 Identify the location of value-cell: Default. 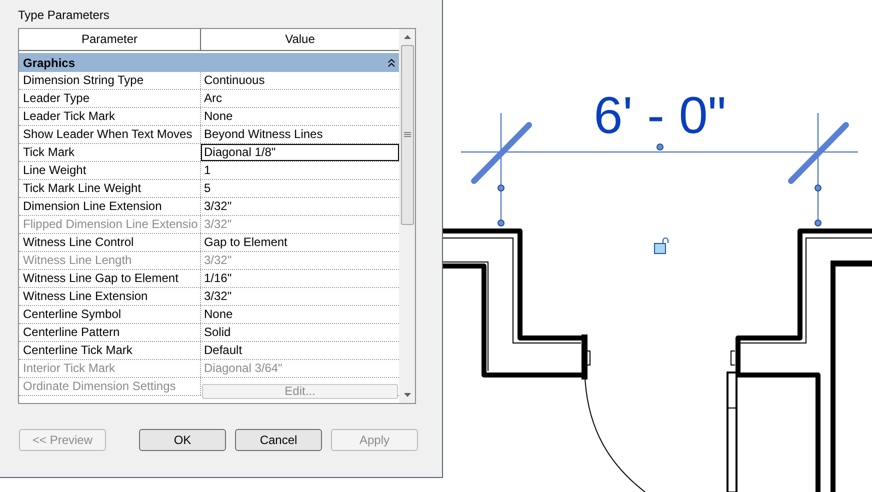
(300, 350).